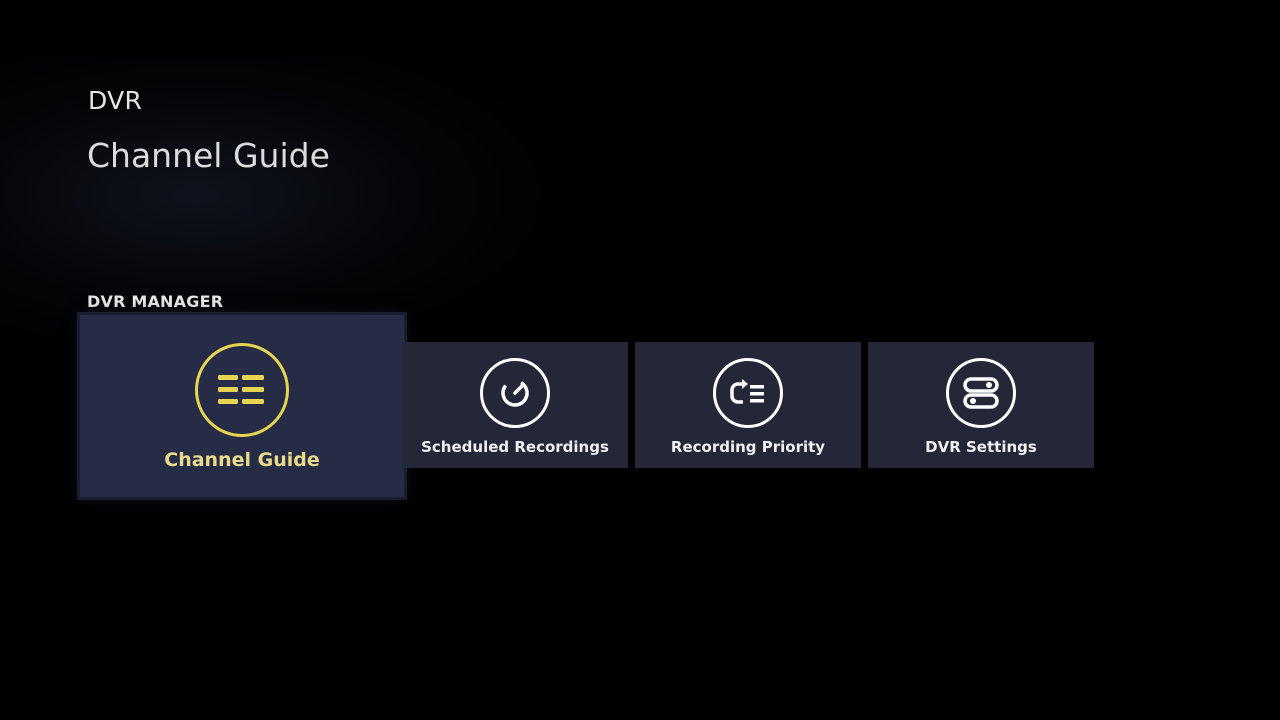  I want to click on dvr-settings-label: DVR Settings, so click(981, 447).